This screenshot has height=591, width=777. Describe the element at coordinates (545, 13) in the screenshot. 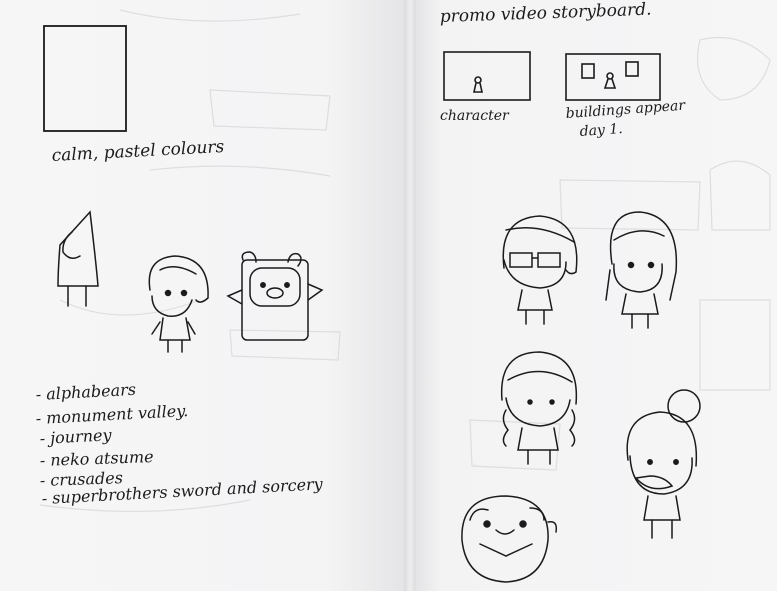

I see `storyboard-title: promo video storyboard.` at that location.